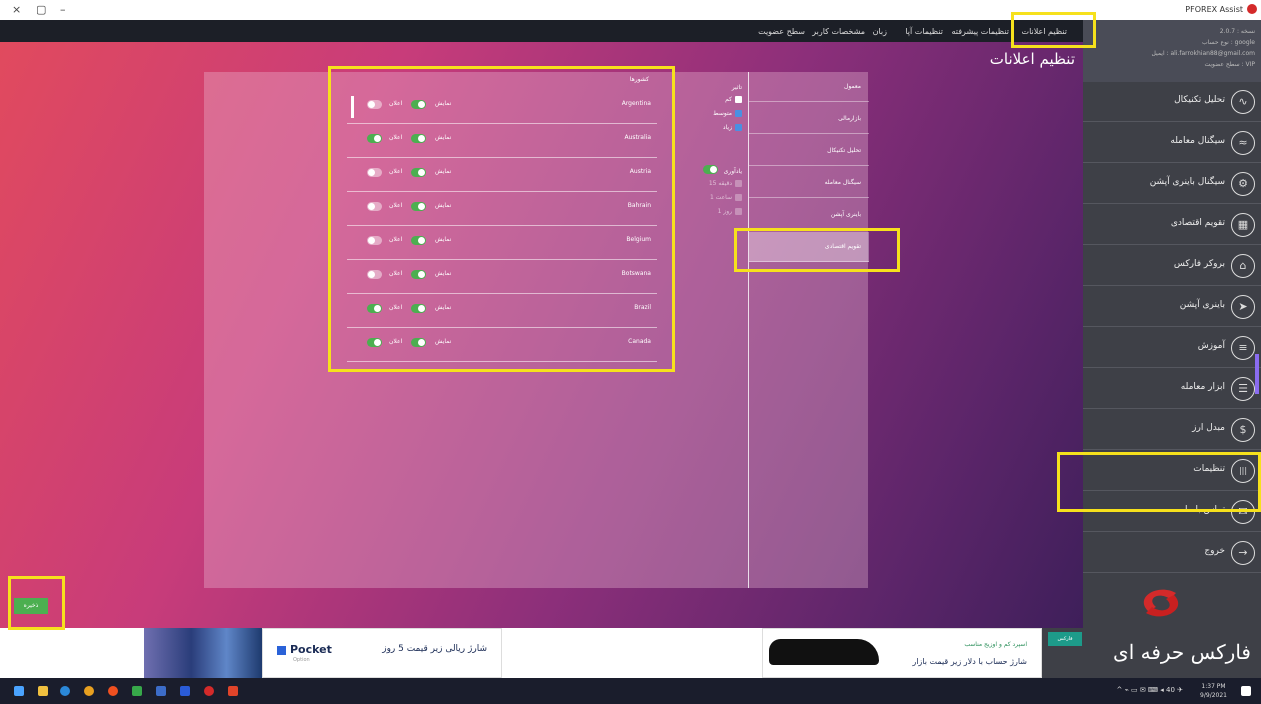 The height and width of the screenshot is (704, 1261). I want to click on currency-icon: $, so click(1243, 430).